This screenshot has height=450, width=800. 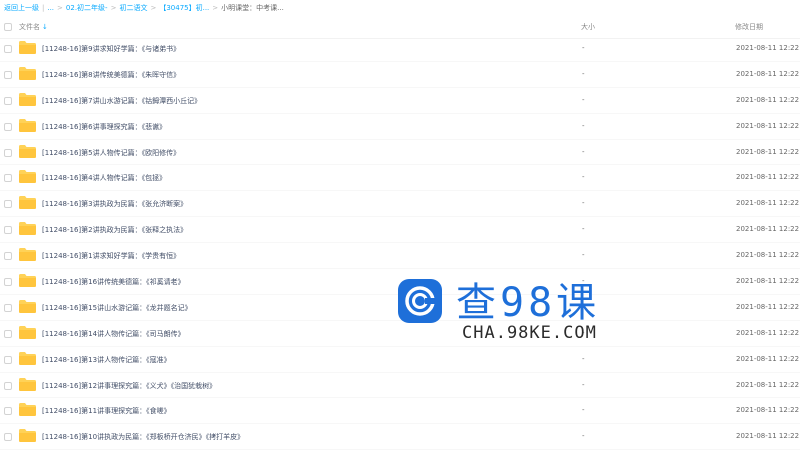 What do you see at coordinates (113, 334) in the screenshot?
I see `file-name-link: [11248-16]第14讲人物传记篇：《司马朗传》` at bounding box center [113, 334].